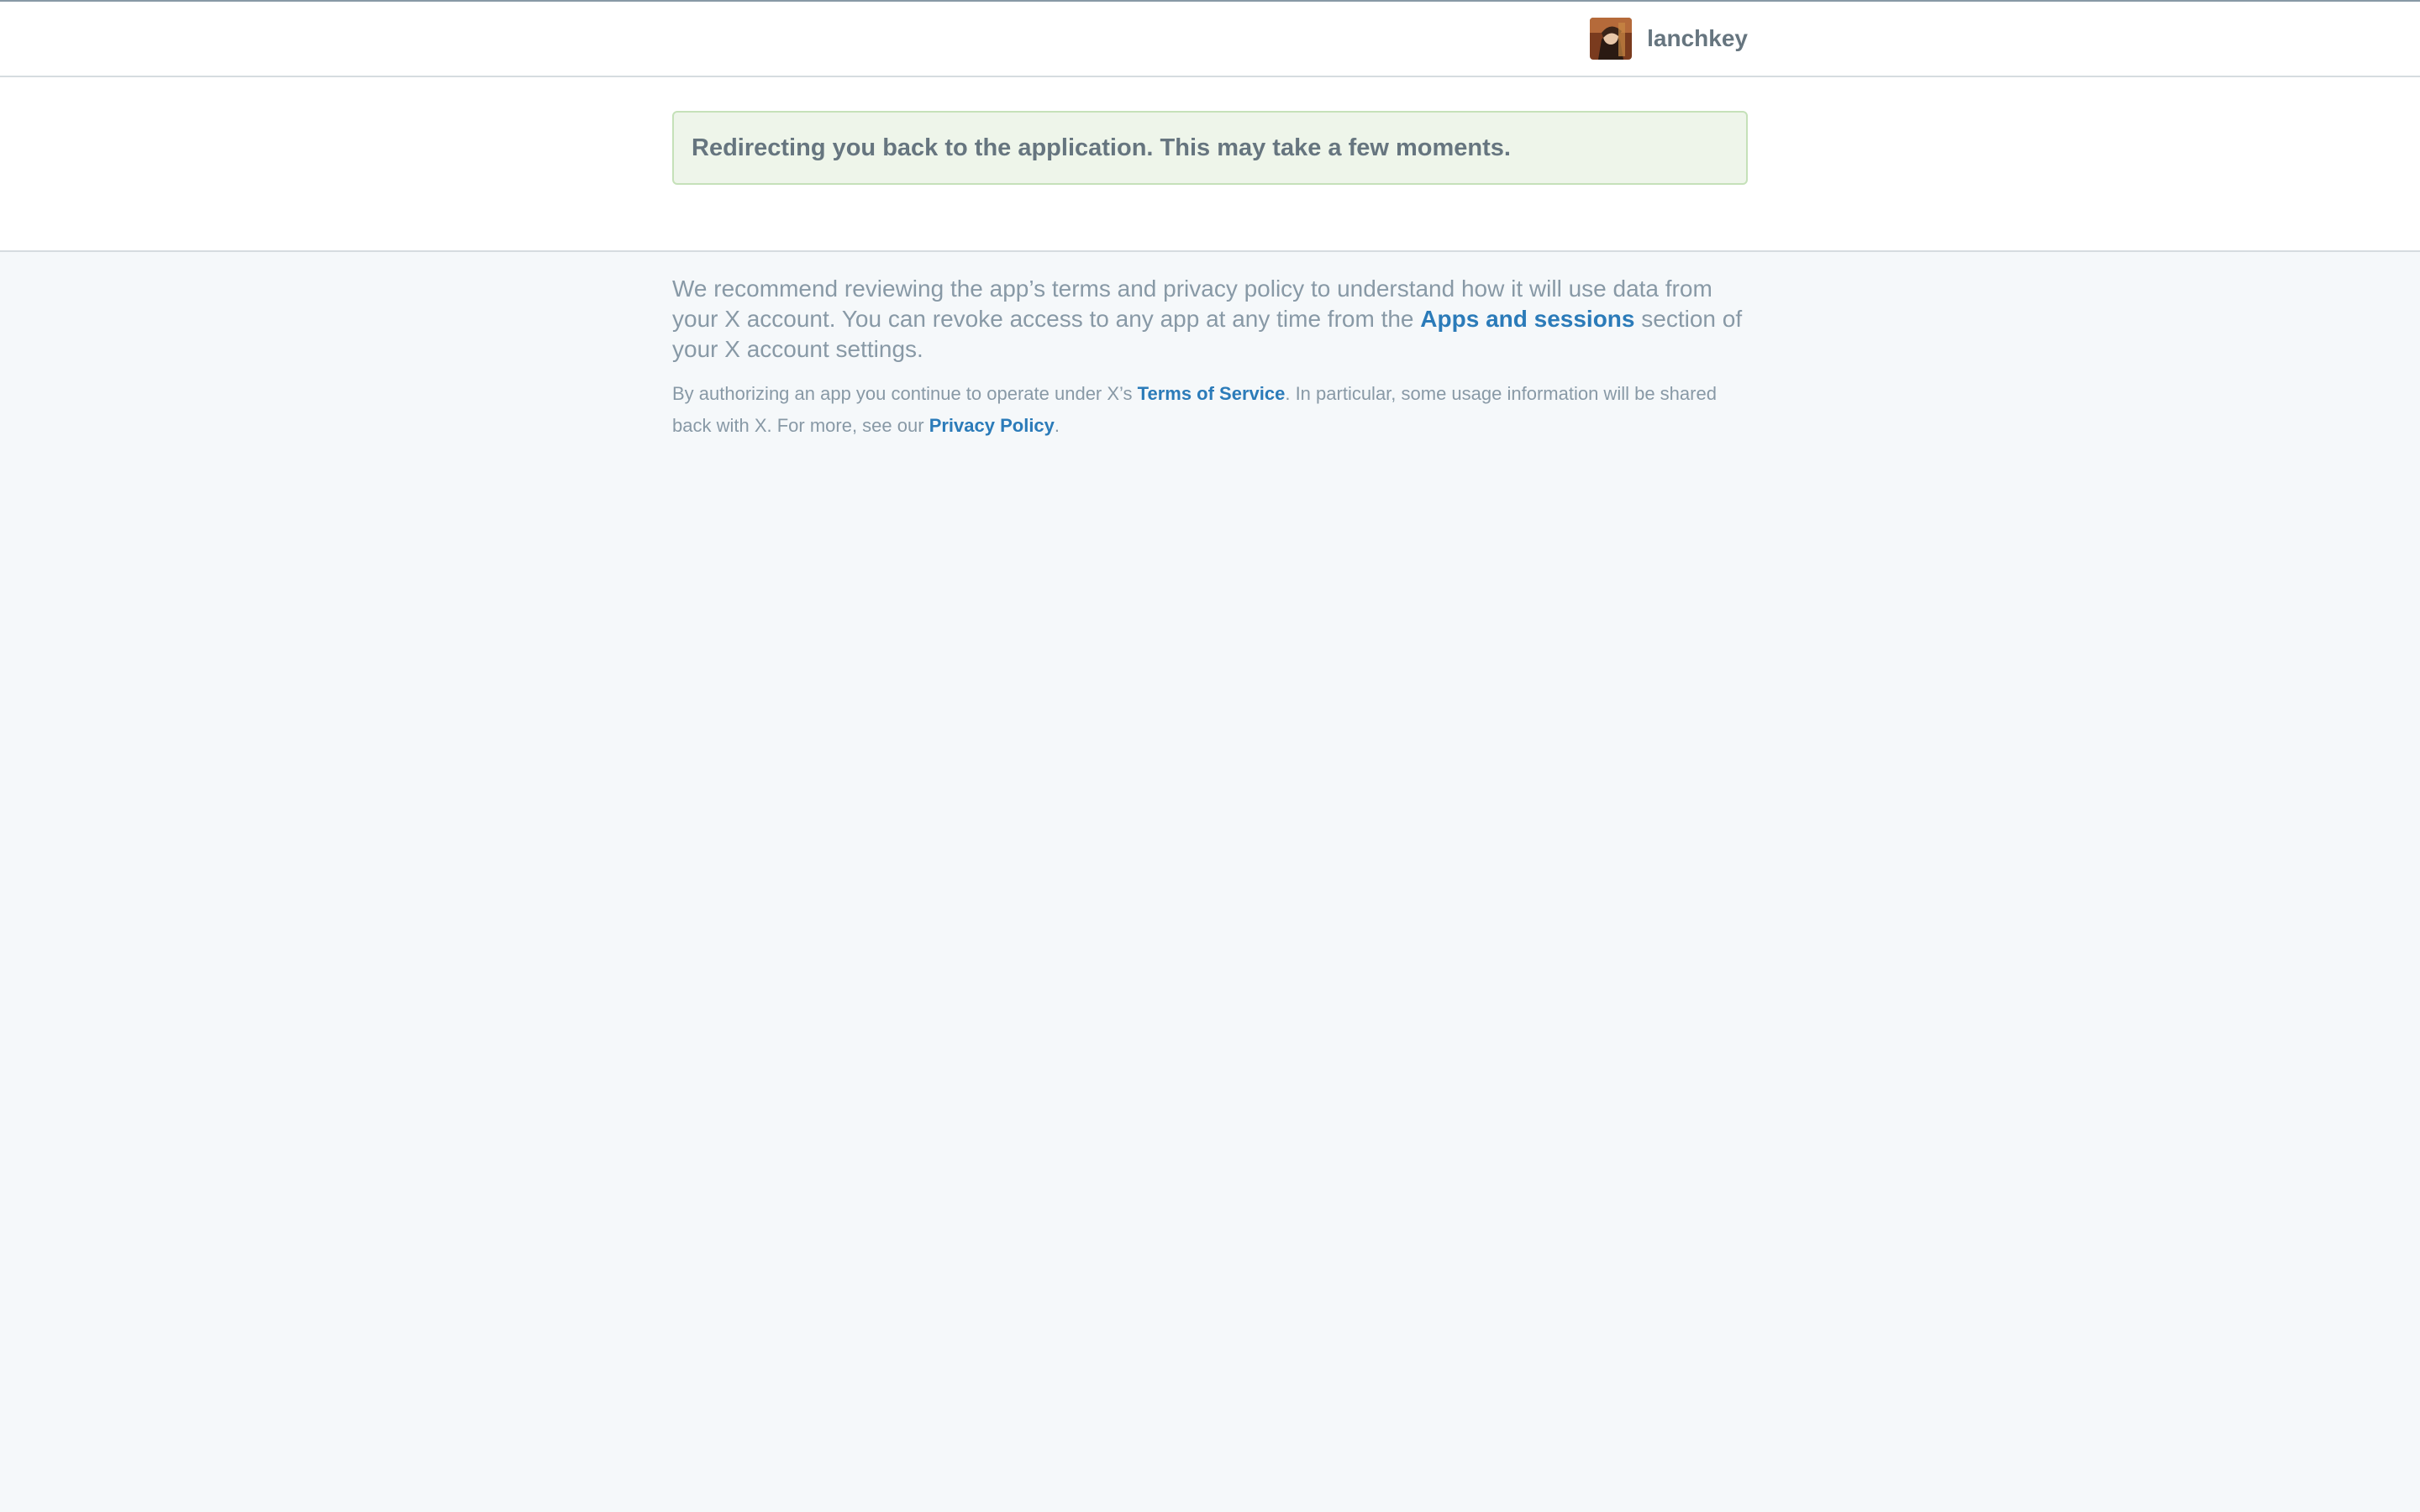 The width and height of the screenshot is (2420, 1512). I want to click on privacy-policy-link: Privacy Policy, so click(992, 425).